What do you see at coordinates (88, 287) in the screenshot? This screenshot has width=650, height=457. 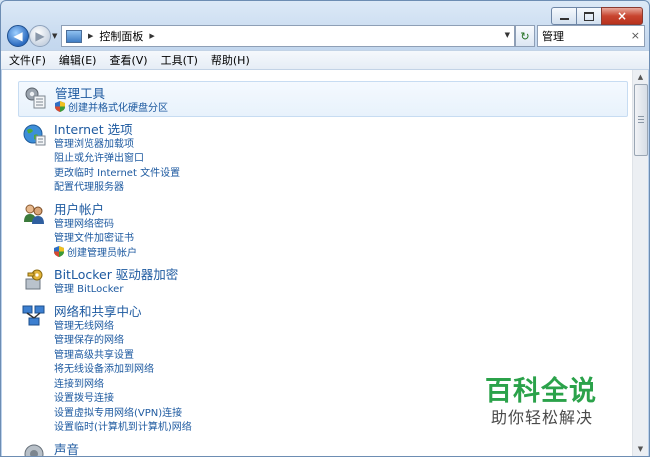 I see `link-manage-bitlocker: 管理 BitLocker` at bounding box center [88, 287].